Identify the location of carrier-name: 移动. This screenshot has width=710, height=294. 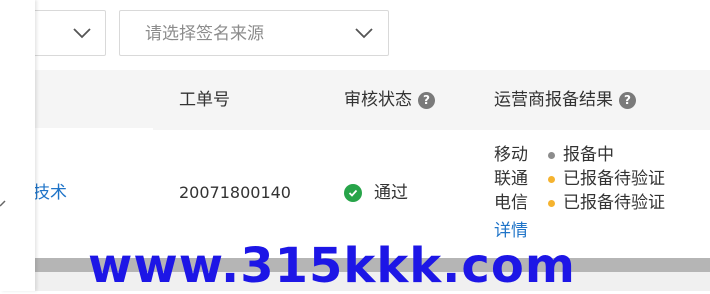
(511, 155).